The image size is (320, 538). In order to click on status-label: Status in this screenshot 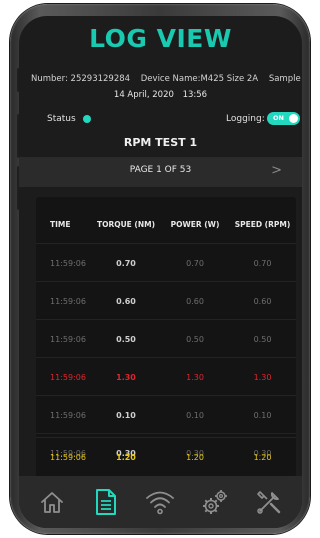, I will do `click(61, 119)`.